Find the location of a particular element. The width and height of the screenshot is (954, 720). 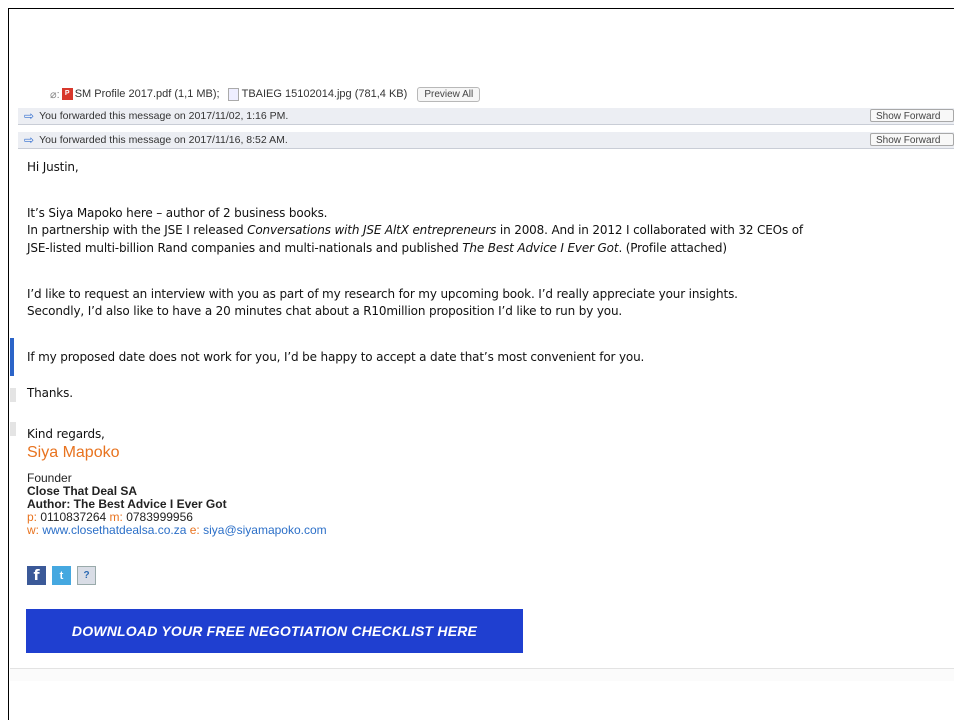

regards-line: Kind regards, is located at coordinates (66, 434).